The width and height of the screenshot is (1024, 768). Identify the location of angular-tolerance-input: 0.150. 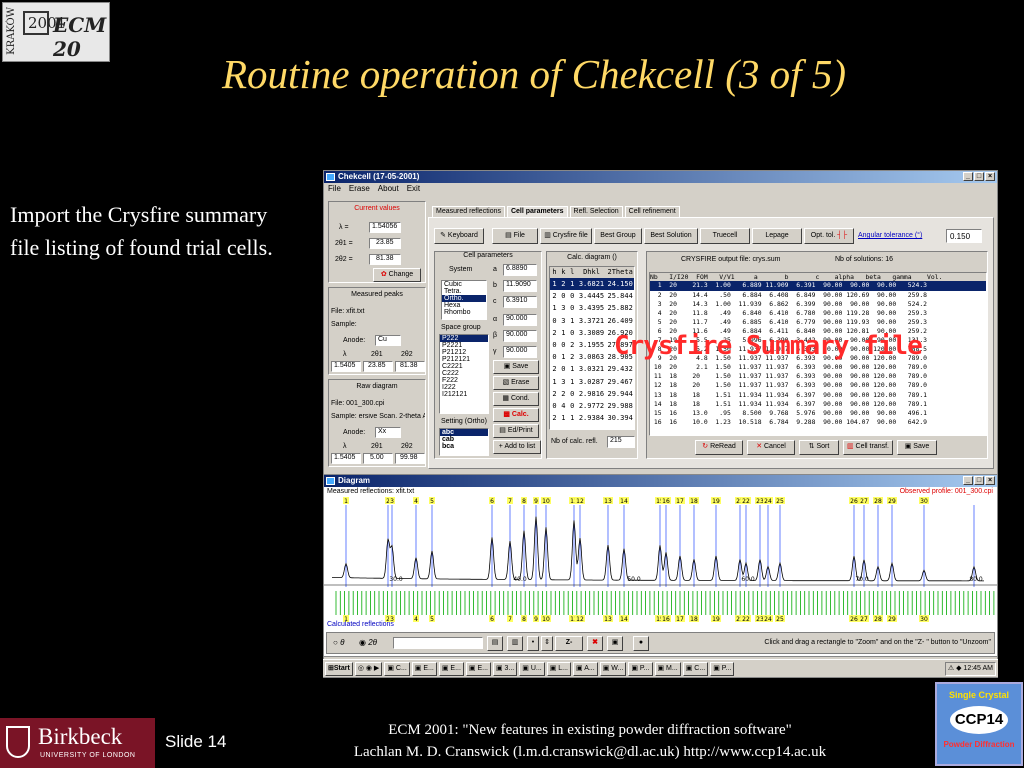
(964, 236).